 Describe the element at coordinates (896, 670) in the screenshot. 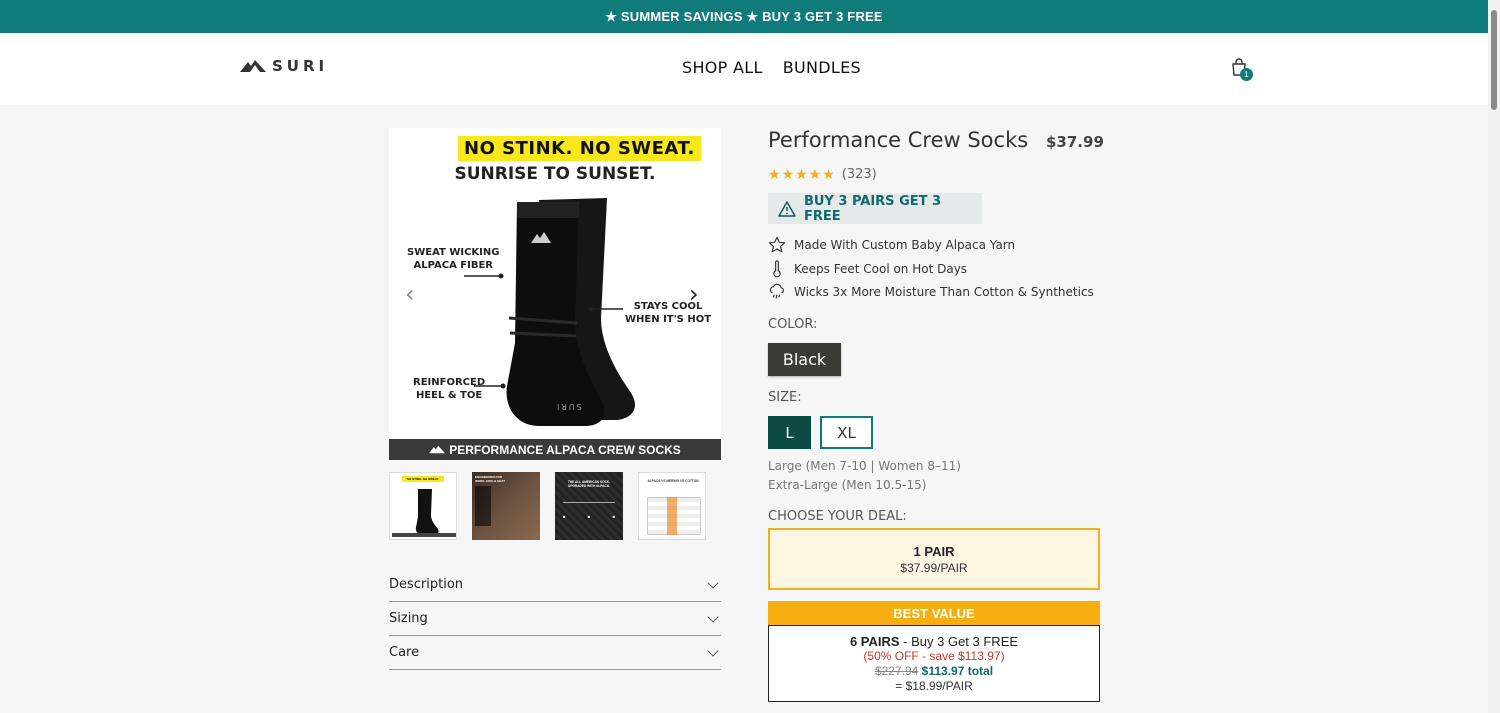

I see `deal-old-price: $227.94` at that location.